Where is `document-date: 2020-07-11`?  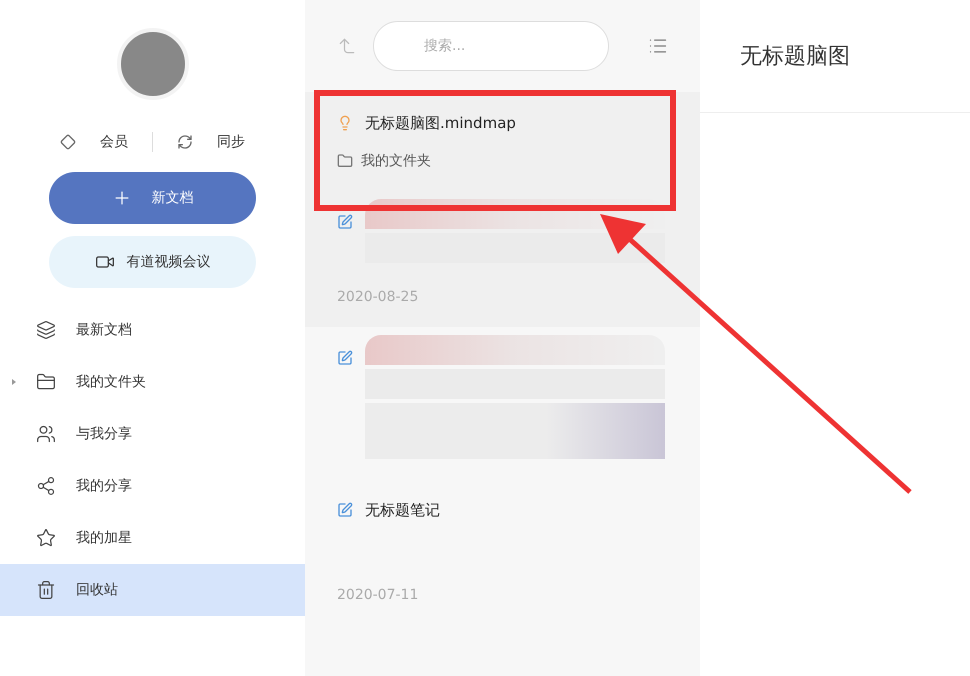
document-date: 2020-07-11 is located at coordinates (378, 595).